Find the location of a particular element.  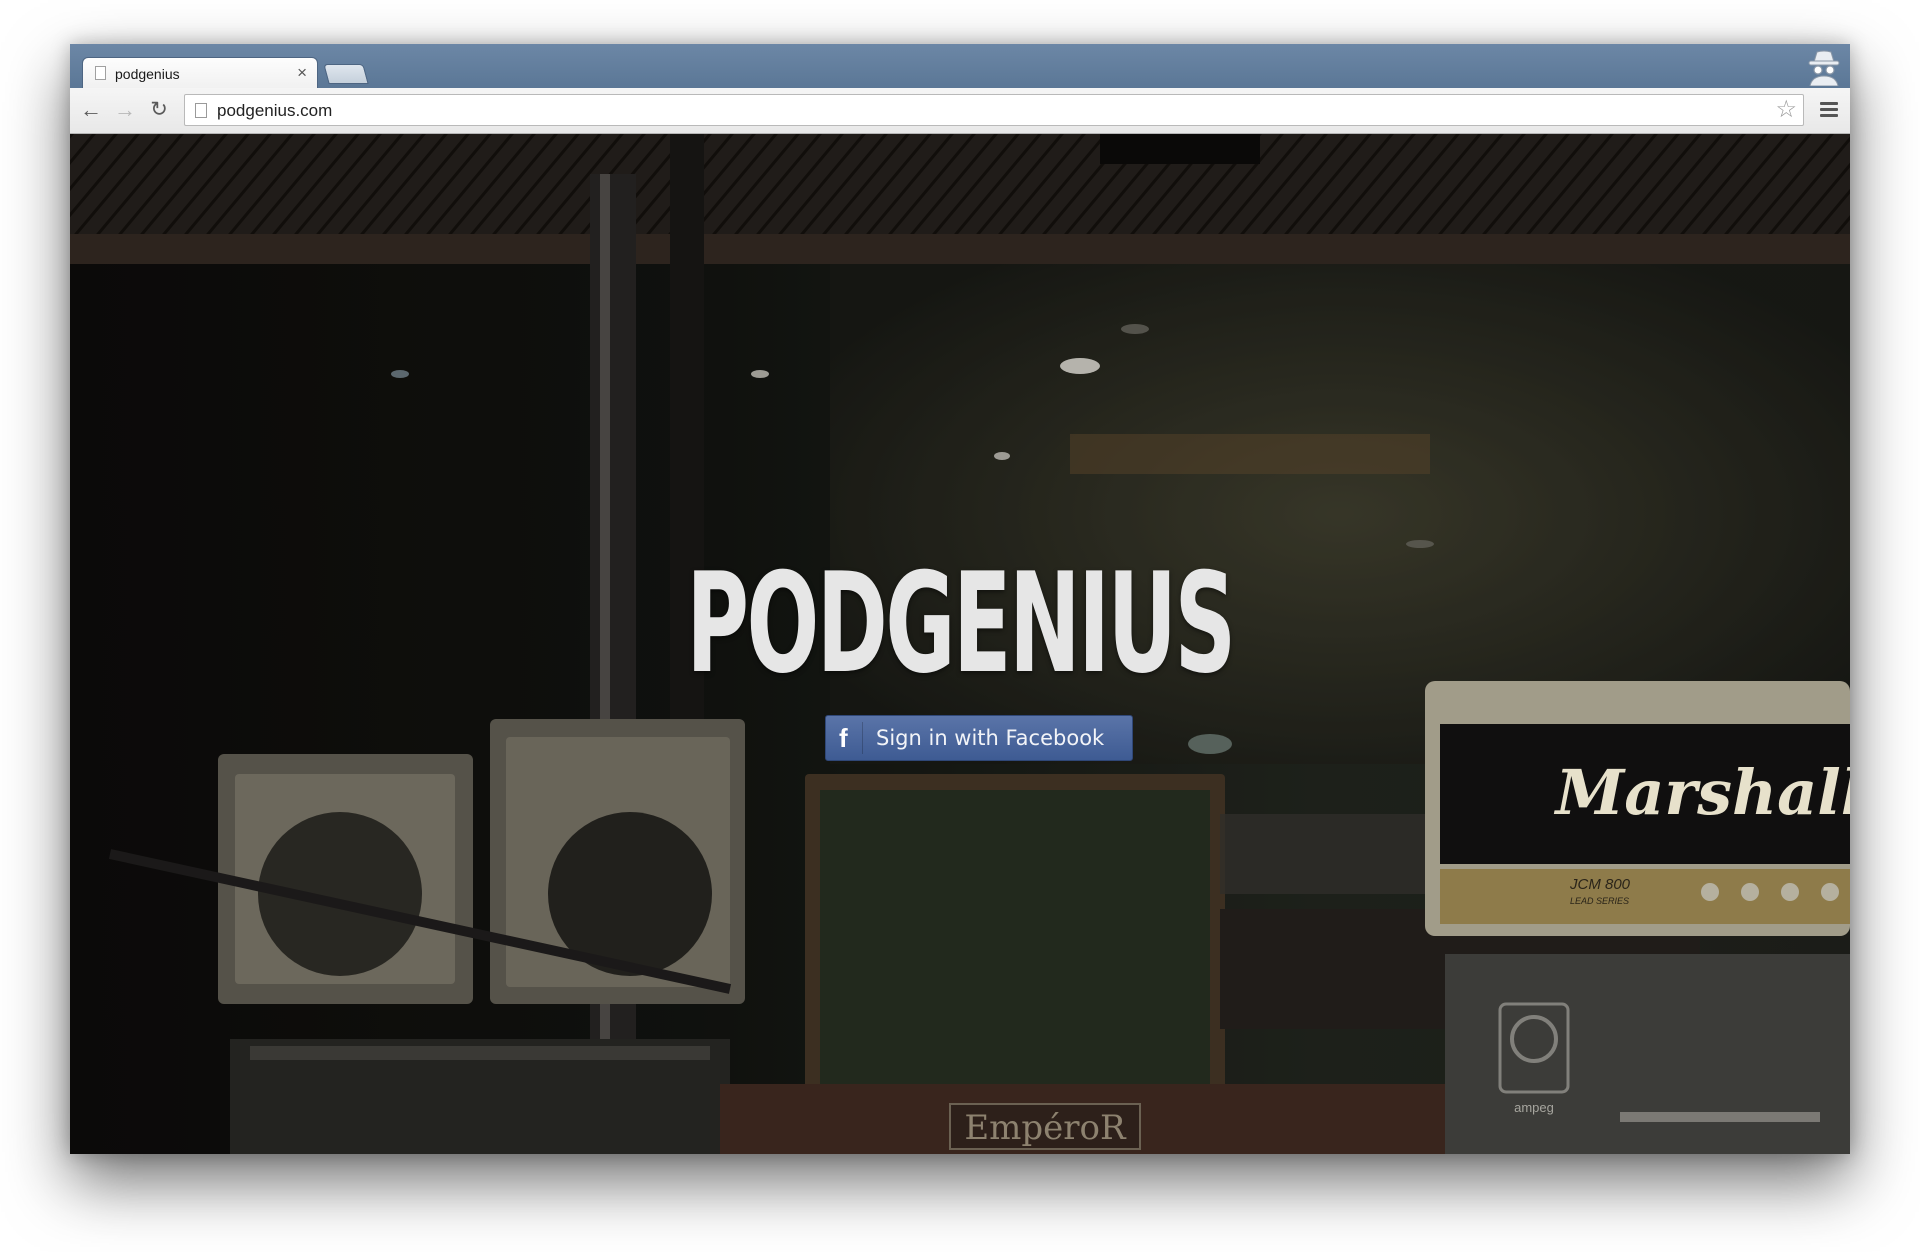

page-favicon-icon is located at coordinates (100, 73).